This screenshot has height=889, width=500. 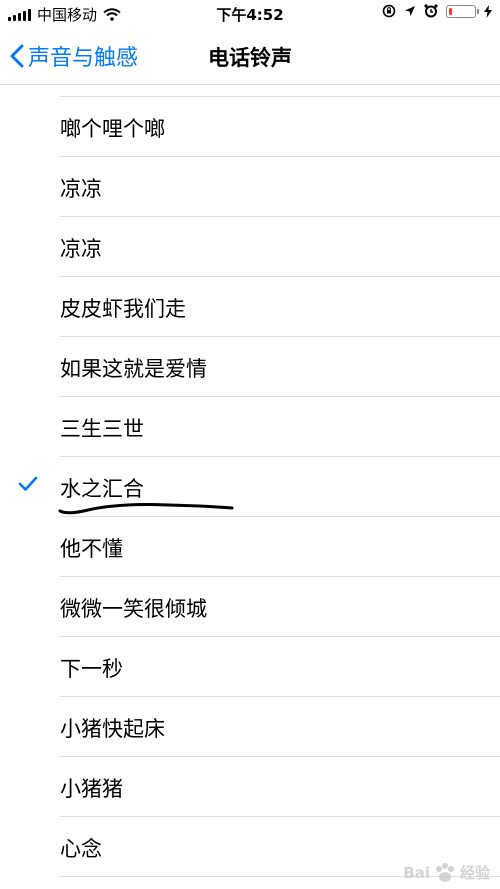 What do you see at coordinates (389, 11) in the screenshot?
I see `orientation-lock-icon` at bounding box center [389, 11].